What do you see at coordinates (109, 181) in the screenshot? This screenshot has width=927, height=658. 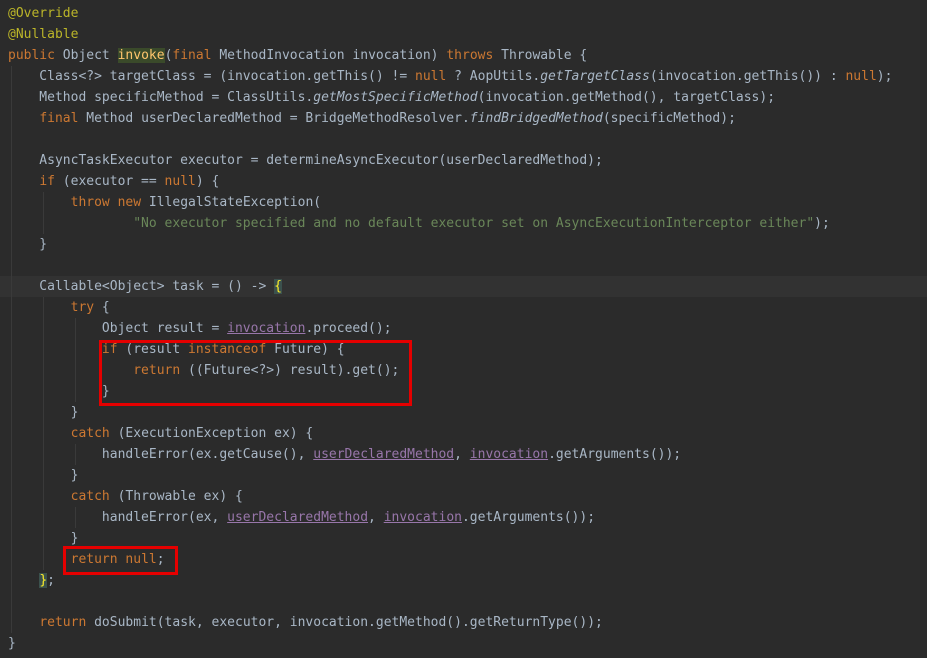 I see `code-token: (executor ==` at bounding box center [109, 181].